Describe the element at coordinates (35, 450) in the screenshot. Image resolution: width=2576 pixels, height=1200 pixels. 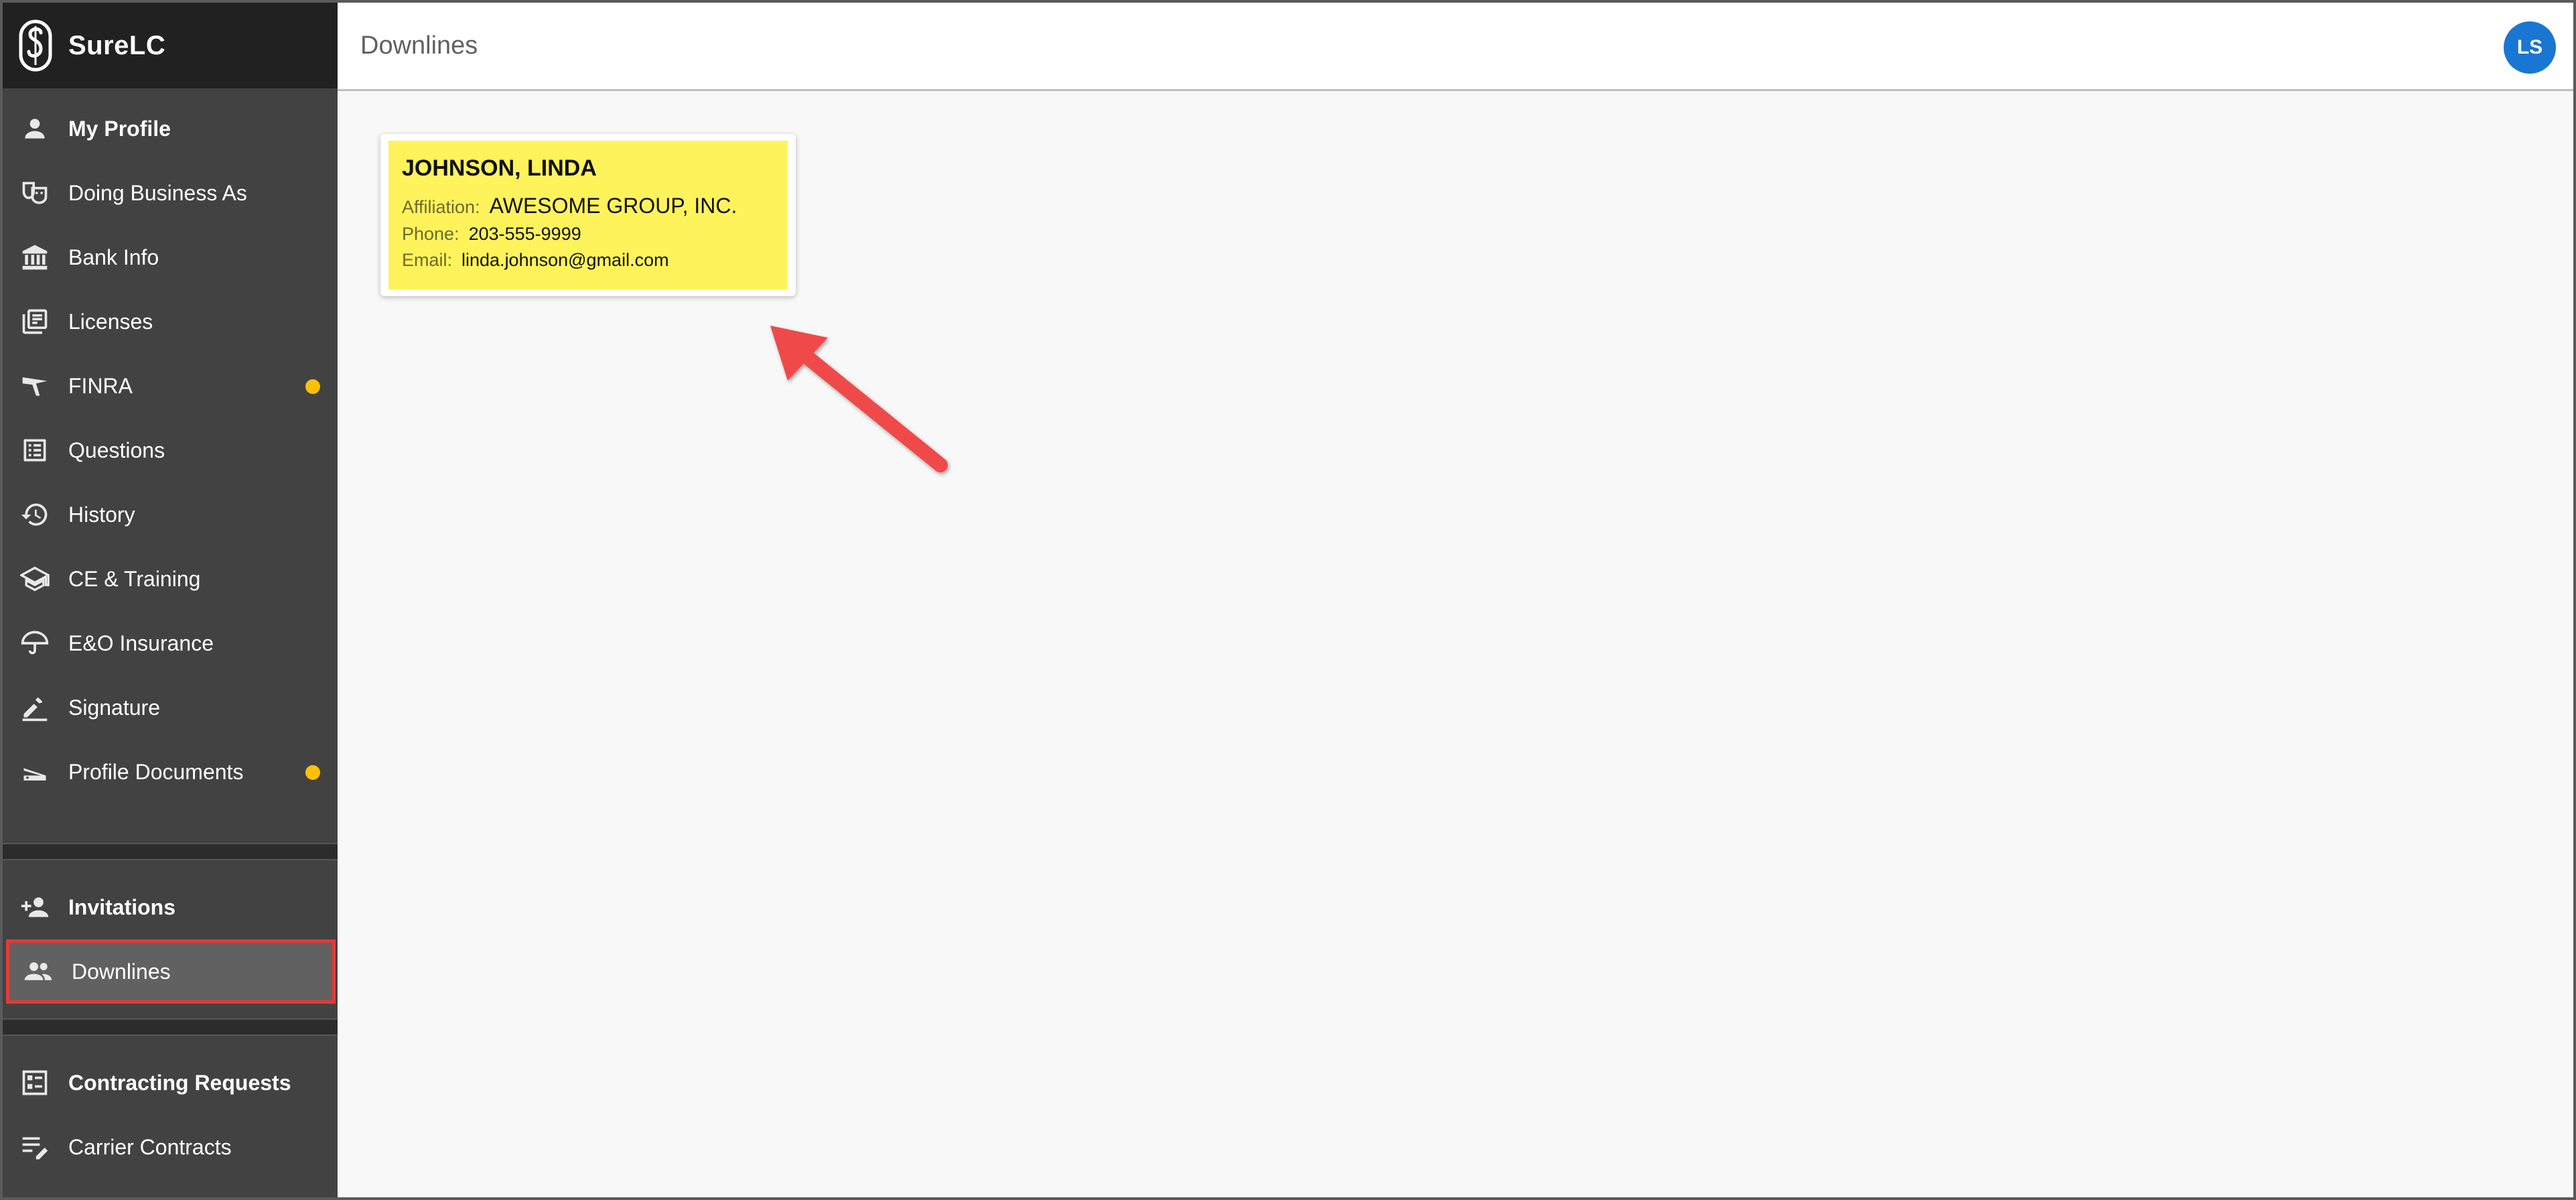
I see `list-alt-icon` at that location.